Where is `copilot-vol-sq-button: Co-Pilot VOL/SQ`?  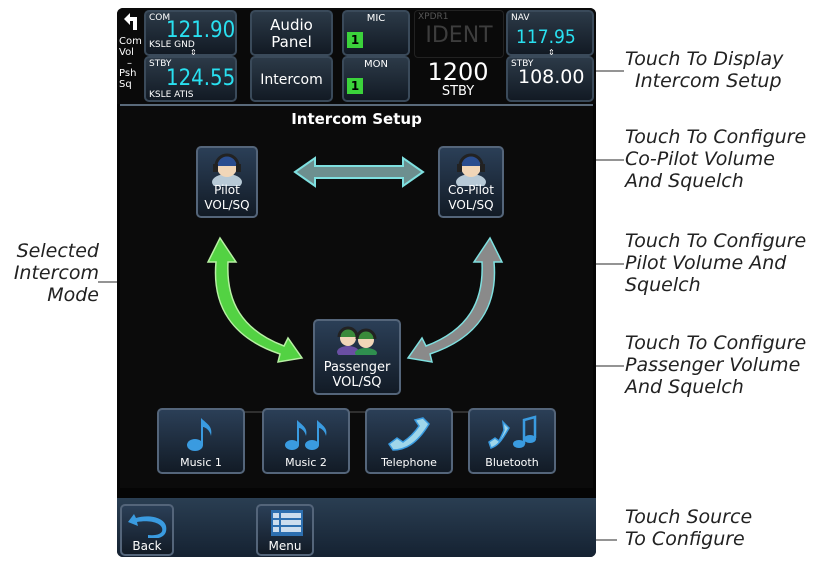 copilot-vol-sq-button: Co-Pilot VOL/SQ is located at coordinates (471, 182).